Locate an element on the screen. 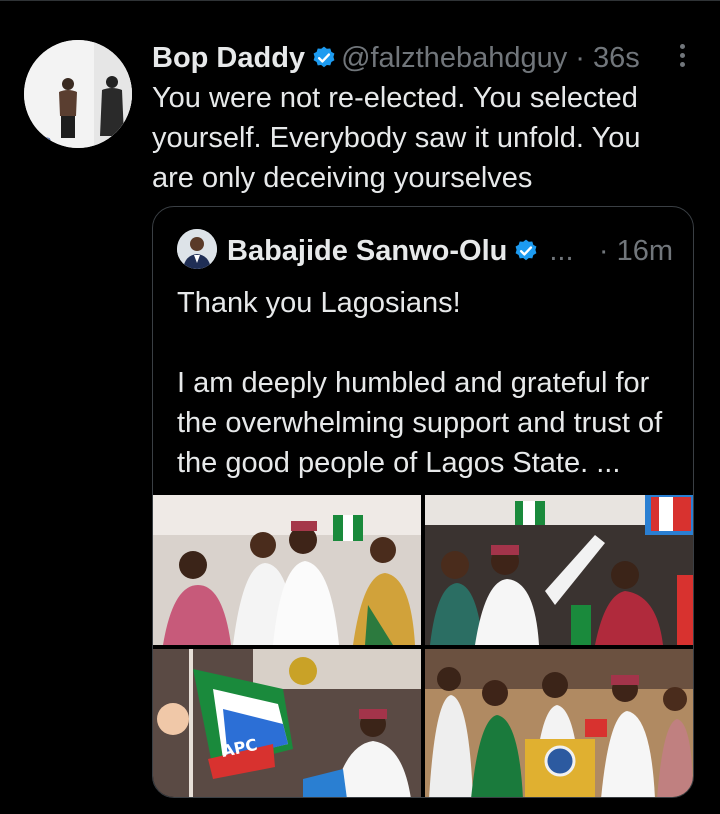 The height and width of the screenshot is (814, 720). quoted-tweet-header: Babajide Sanwo-Olu... · 16m is located at coordinates (457, 251).